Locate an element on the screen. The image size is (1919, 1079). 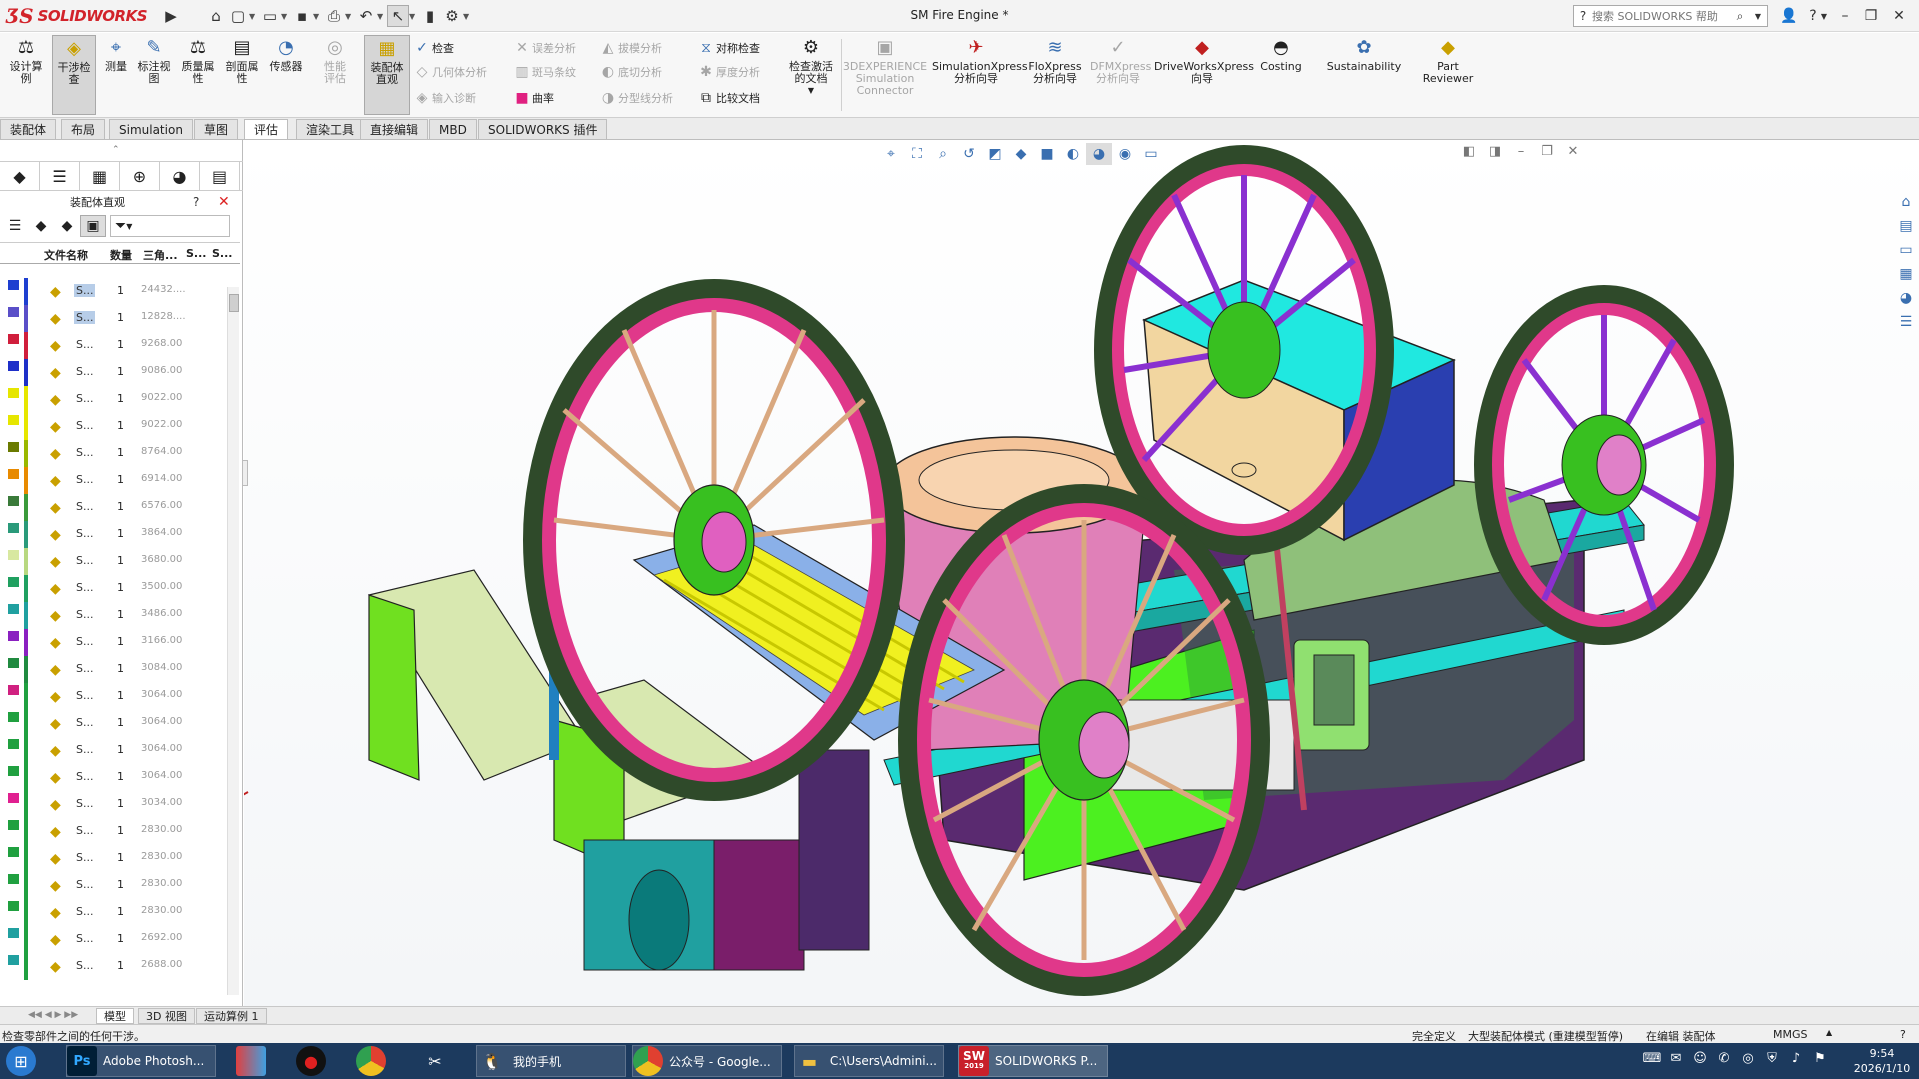
start-button: ⊞ is located at coordinates (21, 1061).